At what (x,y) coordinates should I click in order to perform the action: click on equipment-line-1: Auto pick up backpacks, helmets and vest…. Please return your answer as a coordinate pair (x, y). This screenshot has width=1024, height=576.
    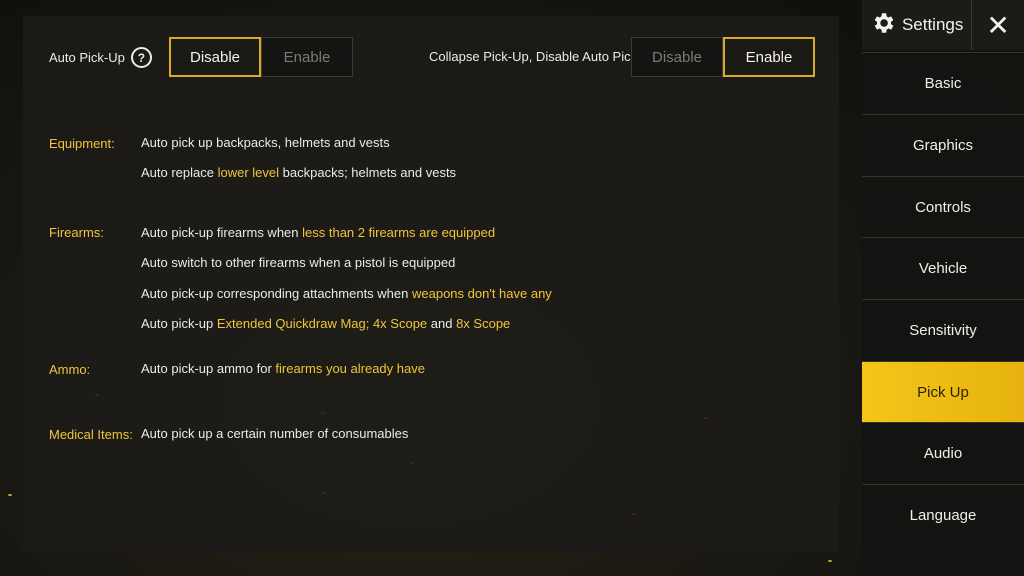
    Looking at the image, I should click on (265, 142).